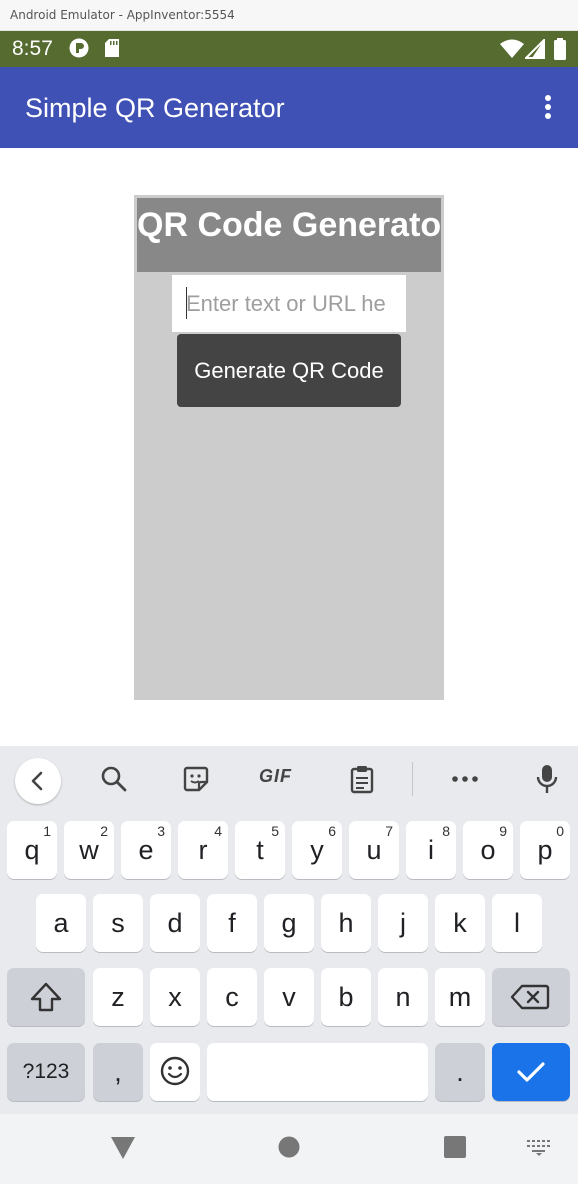 The width and height of the screenshot is (578, 1184). I want to click on emoji-key, so click(175, 1072).